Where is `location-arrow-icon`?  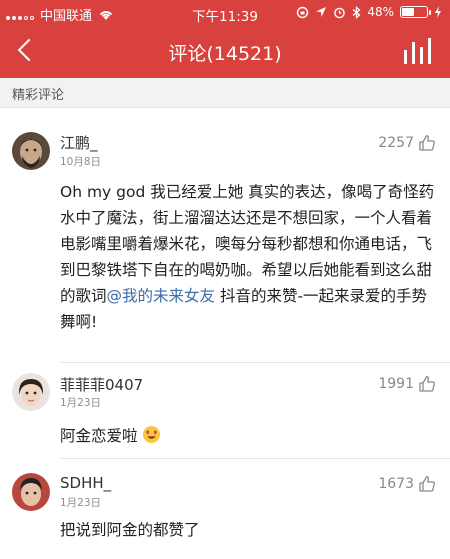 location-arrow-icon is located at coordinates (321, 12).